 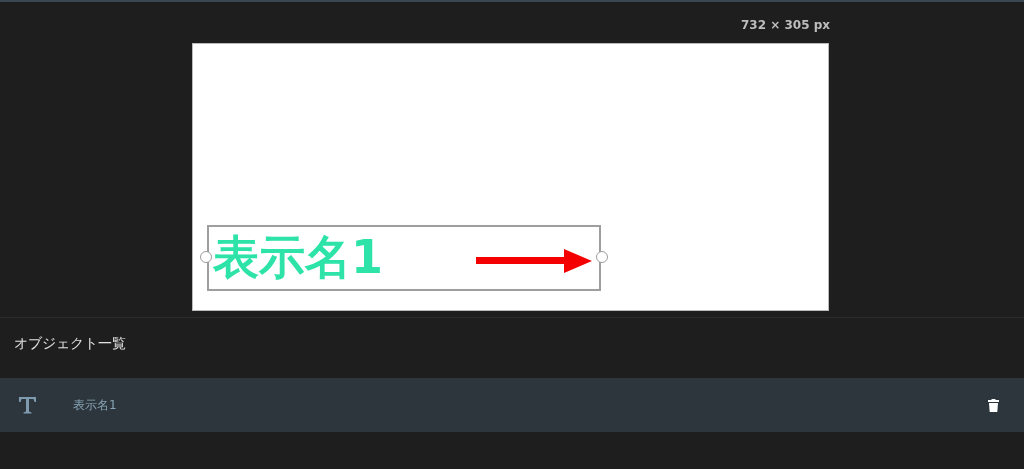 What do you see at coordinates (27, 405) in the screenshot?
I see `text-type-icon` at bounding box center [27, 405].